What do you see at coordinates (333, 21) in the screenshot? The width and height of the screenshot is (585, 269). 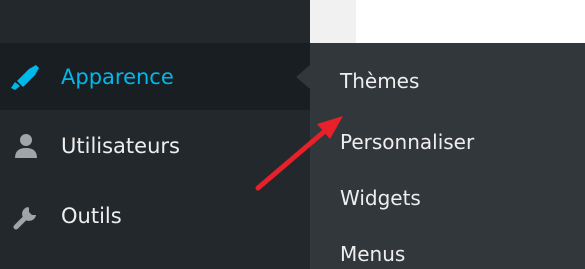 I see `page-background-column` at bounding box center [333, 21].